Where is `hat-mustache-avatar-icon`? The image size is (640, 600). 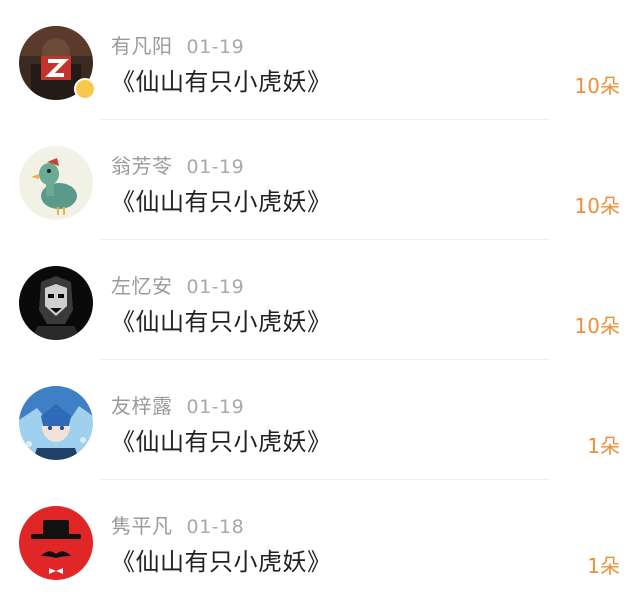 hat-mustache-avatar-icon is located at coordinates (56, 543).